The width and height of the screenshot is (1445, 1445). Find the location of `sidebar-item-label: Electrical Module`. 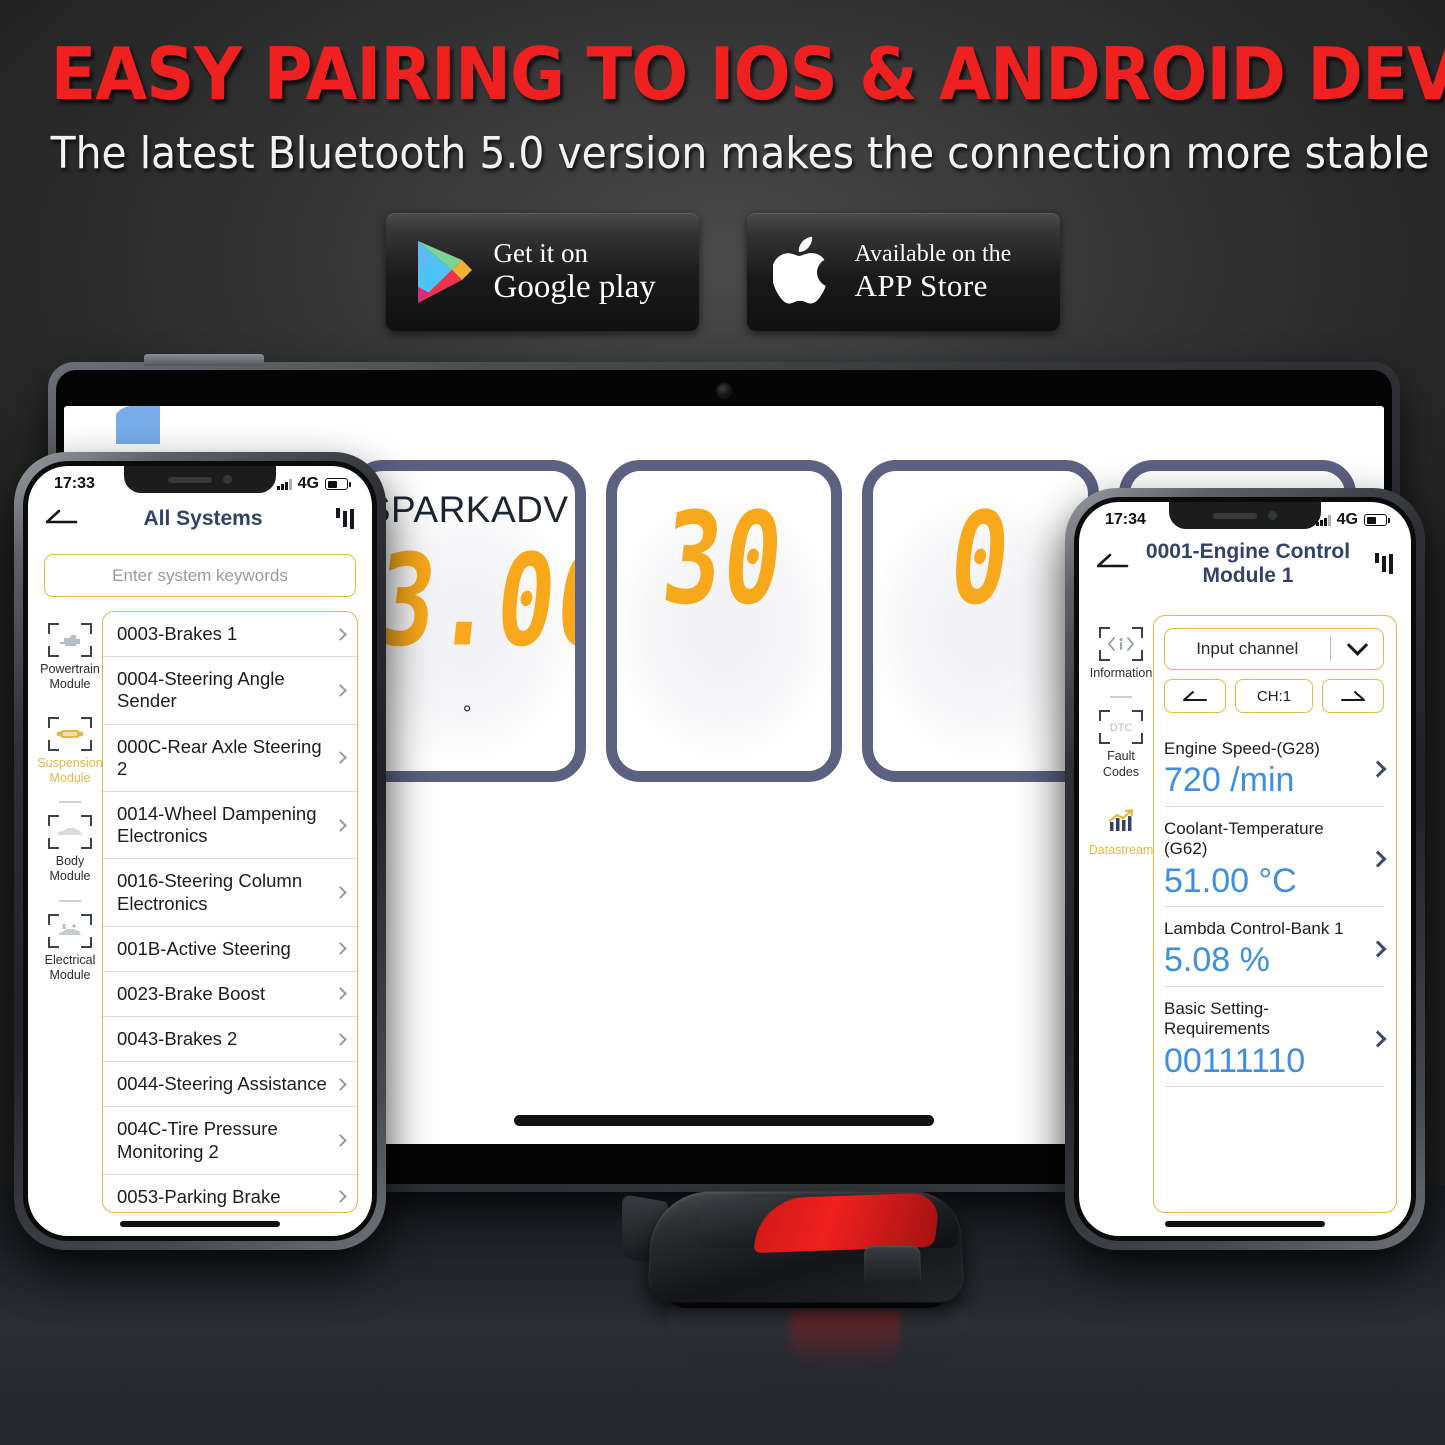

sidebar-item-label: Electrical Module is located at coordinates (70, 967).